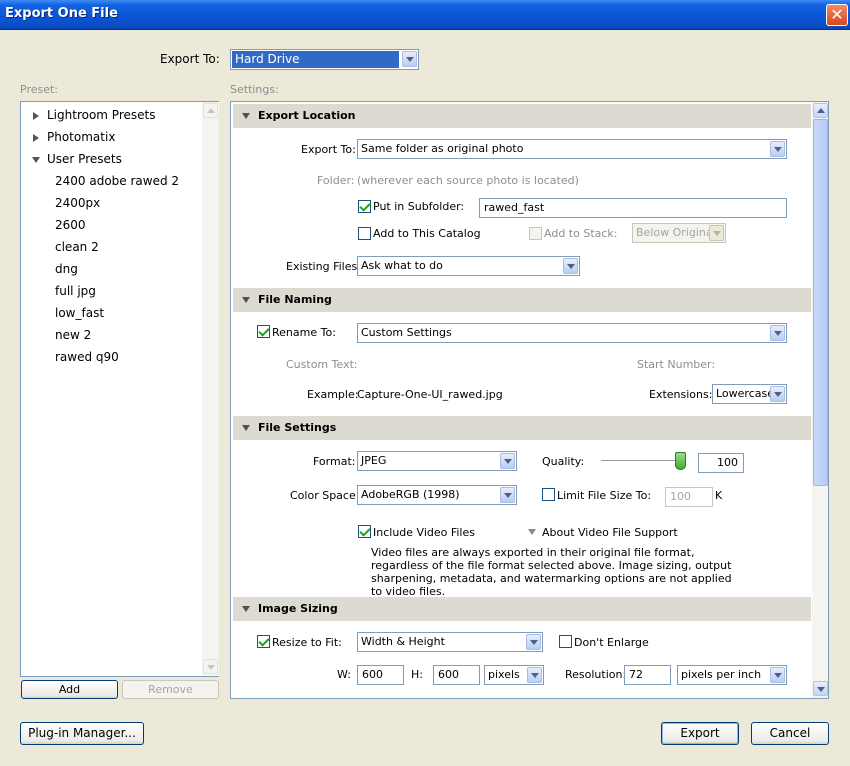 Image resolution: width=850 pixels, height=766 pixels. What do you see at coordinates (79, 313) in the screenshot?
I see `preset-item: low_fast` at bounding box center [79, 313].